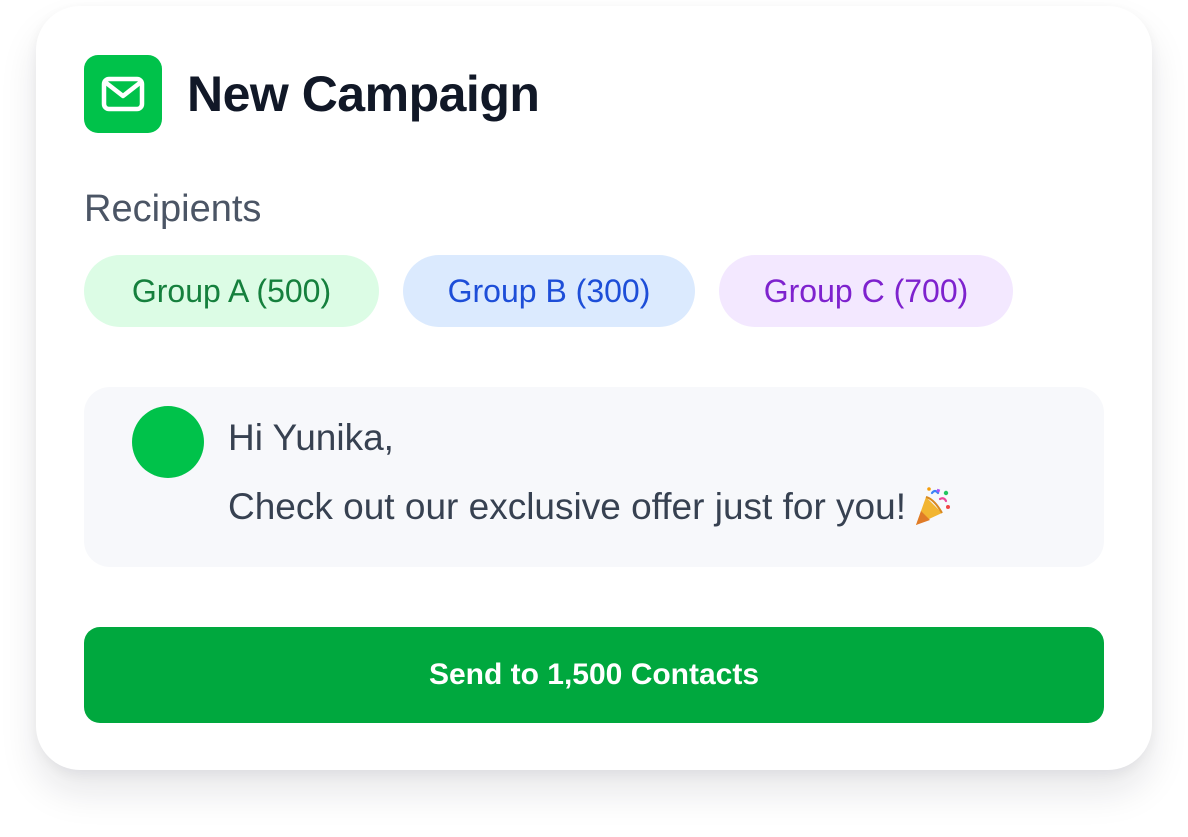 Image resolution: width=1188 pixels, height=837 pixels. Describe the element at coordinates (549, 291) in the screenshot. I see `group-b-chip: Group B (300)` at that location.